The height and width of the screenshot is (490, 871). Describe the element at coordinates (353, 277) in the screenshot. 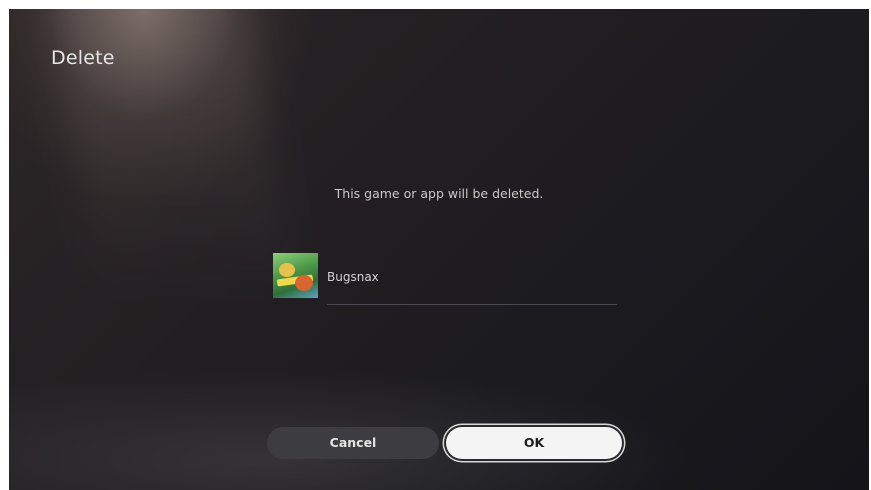

I see `app-name: Bugsnax` at that location.